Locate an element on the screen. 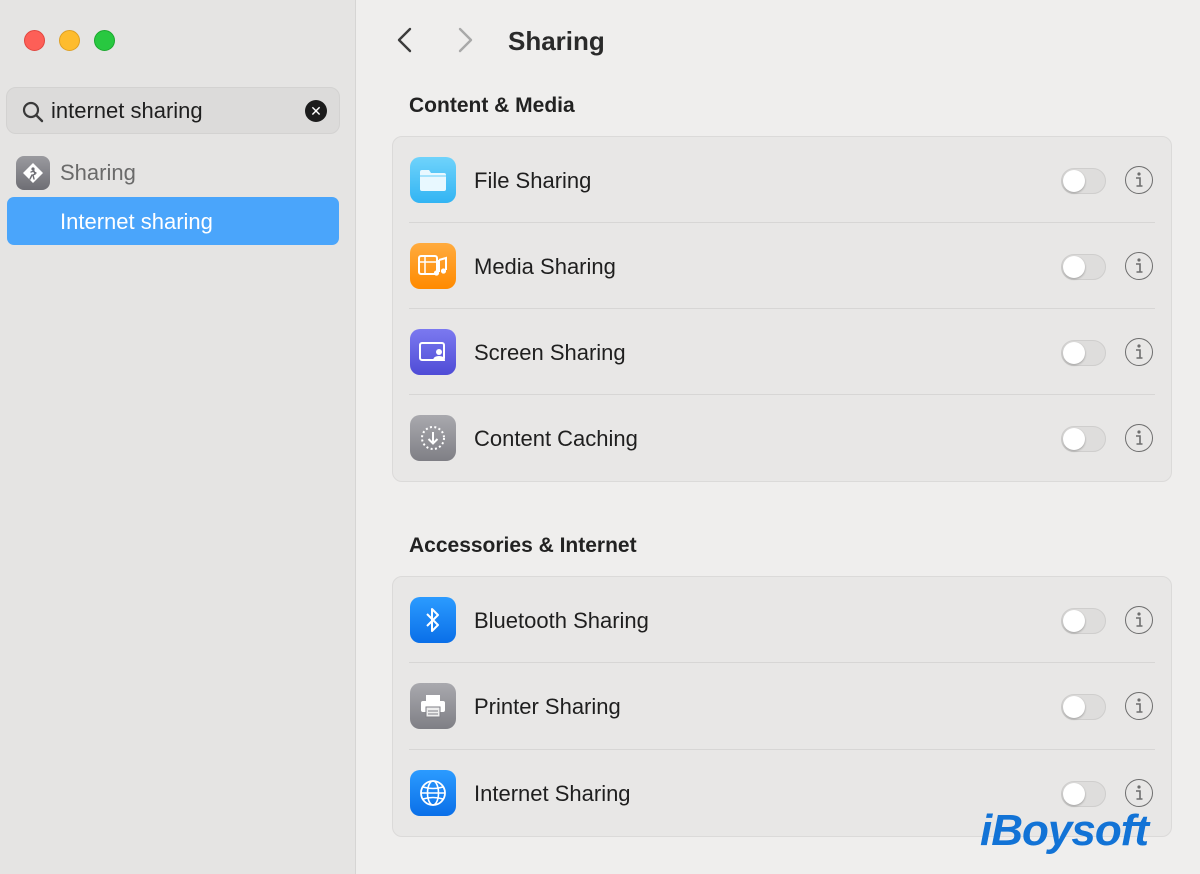  bluetooth-icon is located at coordinates (433, 620).